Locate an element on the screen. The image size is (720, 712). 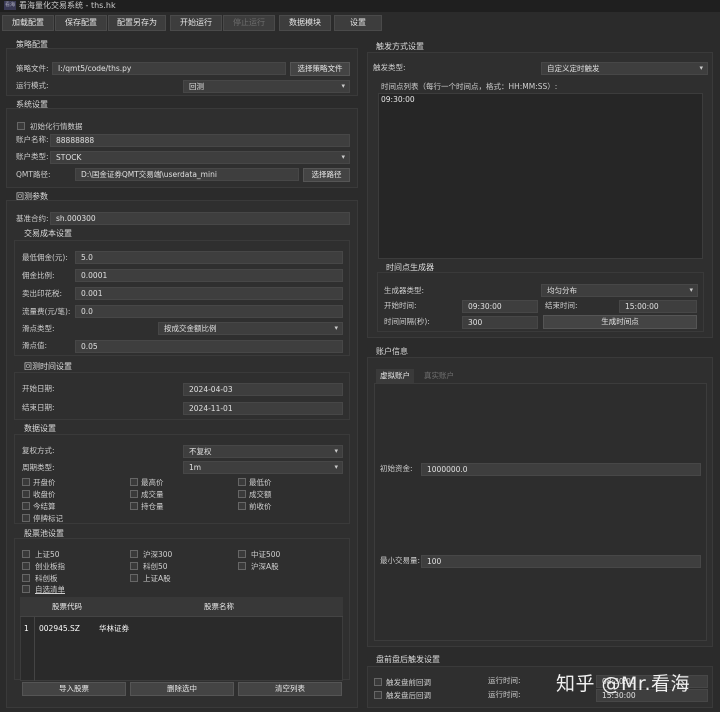
slippage-type-label: 滑点类型: is located at coordinates (38, 328).